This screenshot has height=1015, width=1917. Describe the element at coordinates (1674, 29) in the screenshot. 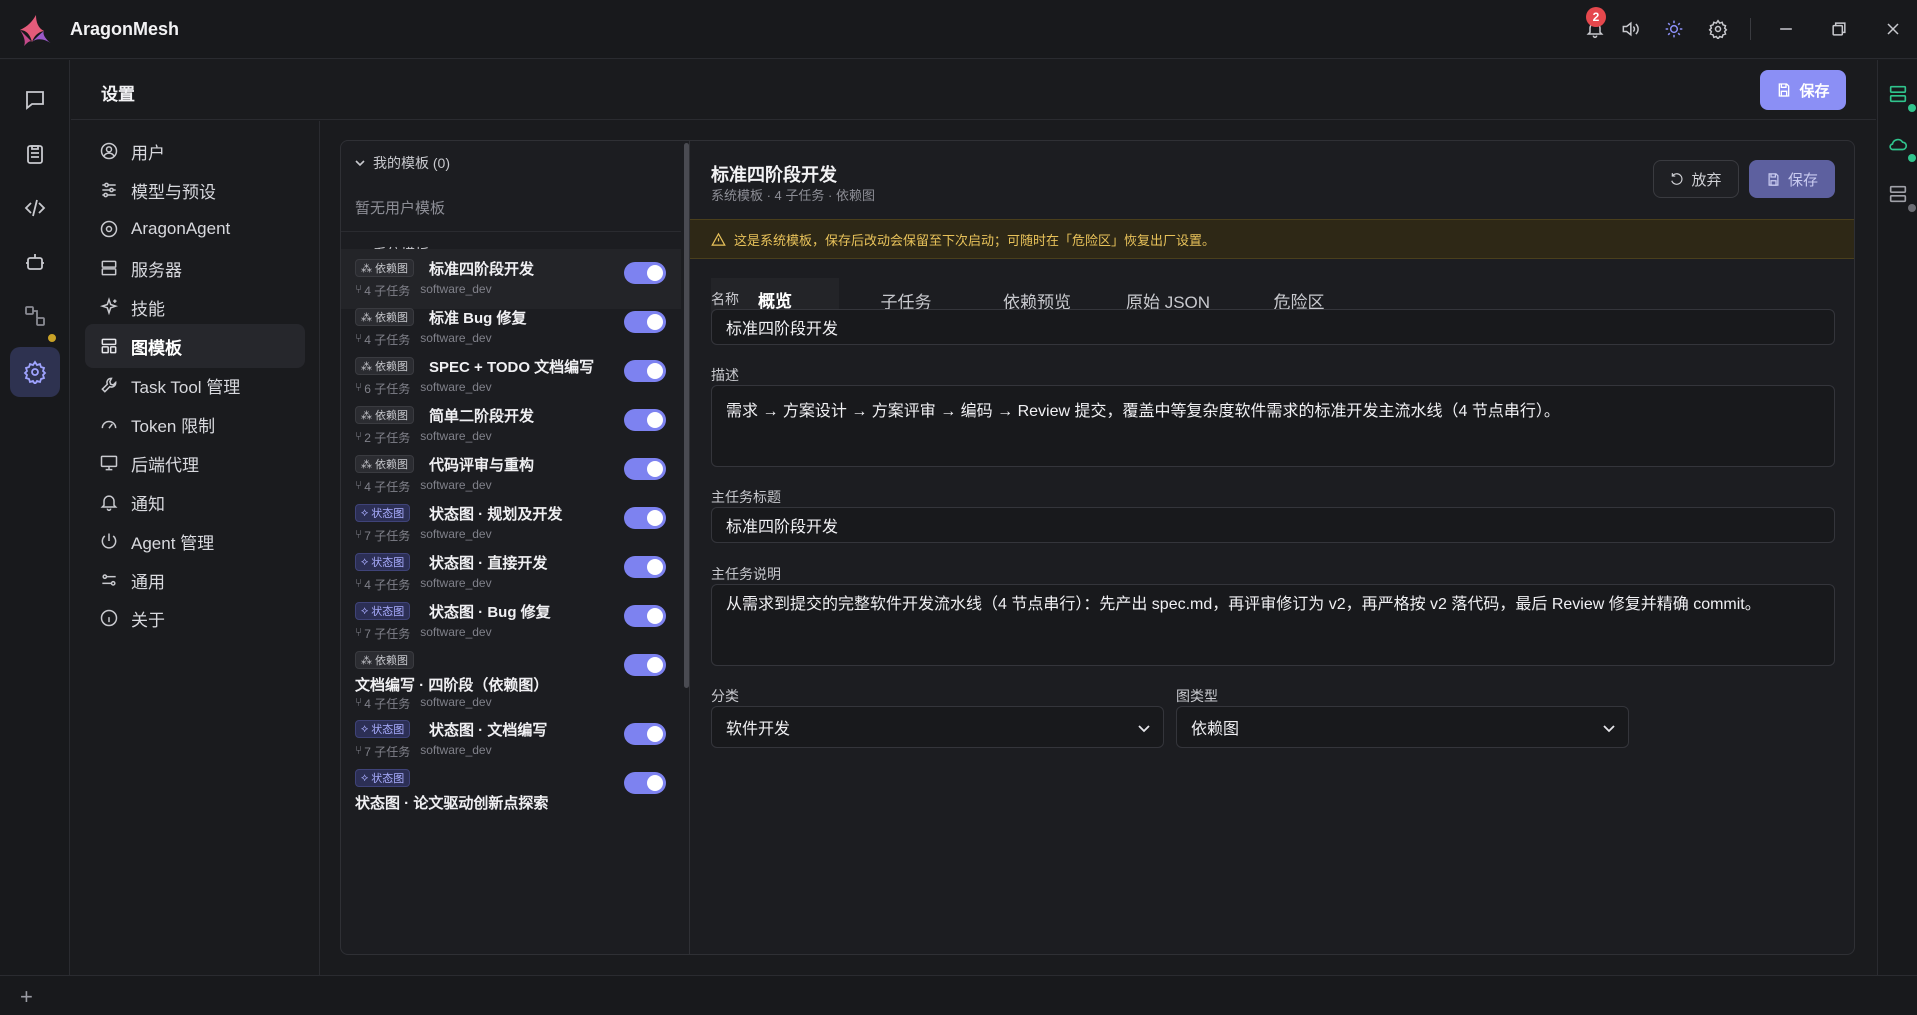

I see `theme-sun-icon` at that location.